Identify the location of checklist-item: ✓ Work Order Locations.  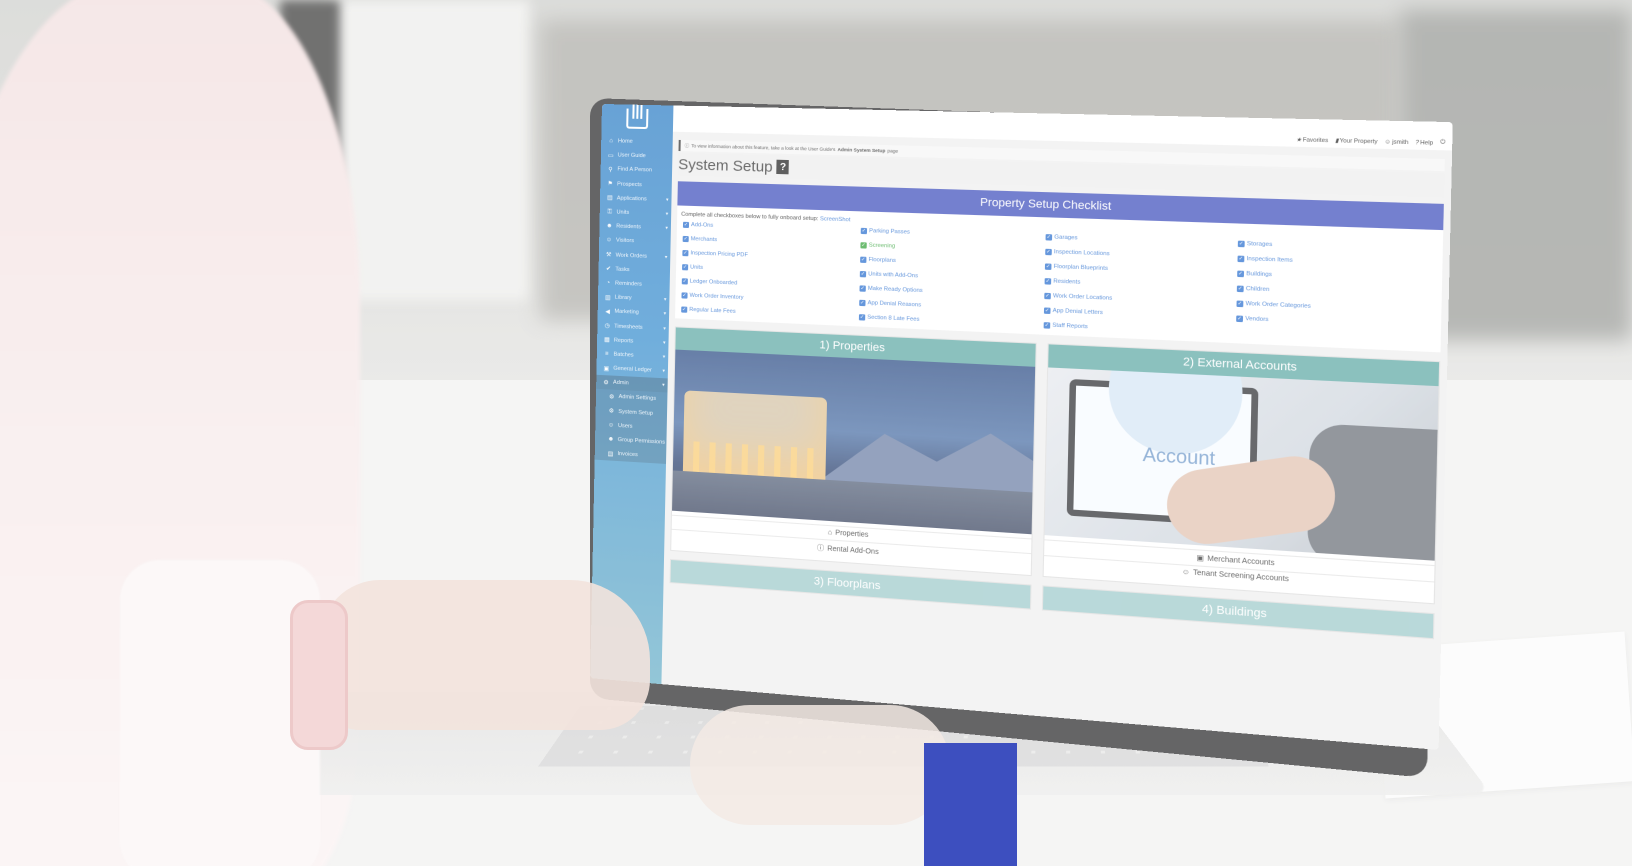
(1140, 299).